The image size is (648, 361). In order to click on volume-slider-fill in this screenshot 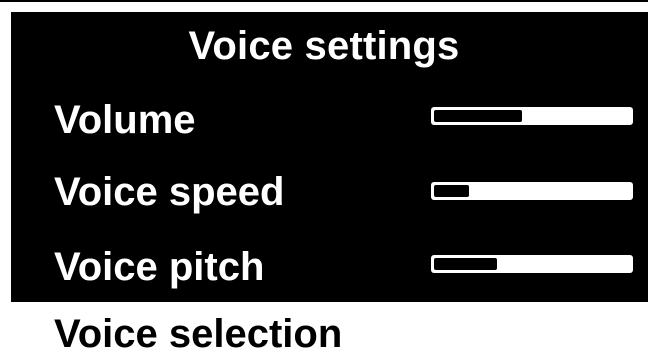, I will do `click(478, 116)`.